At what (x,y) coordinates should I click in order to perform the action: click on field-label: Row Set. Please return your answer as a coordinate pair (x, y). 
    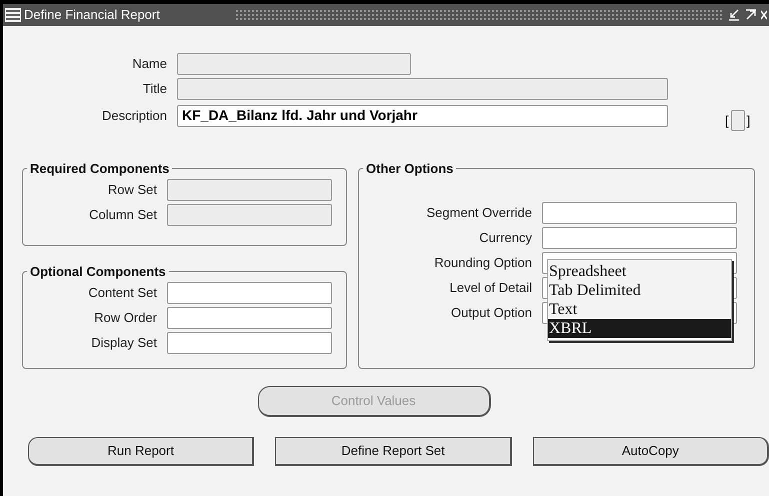
    Looking at the image, I should click on (132, 190).